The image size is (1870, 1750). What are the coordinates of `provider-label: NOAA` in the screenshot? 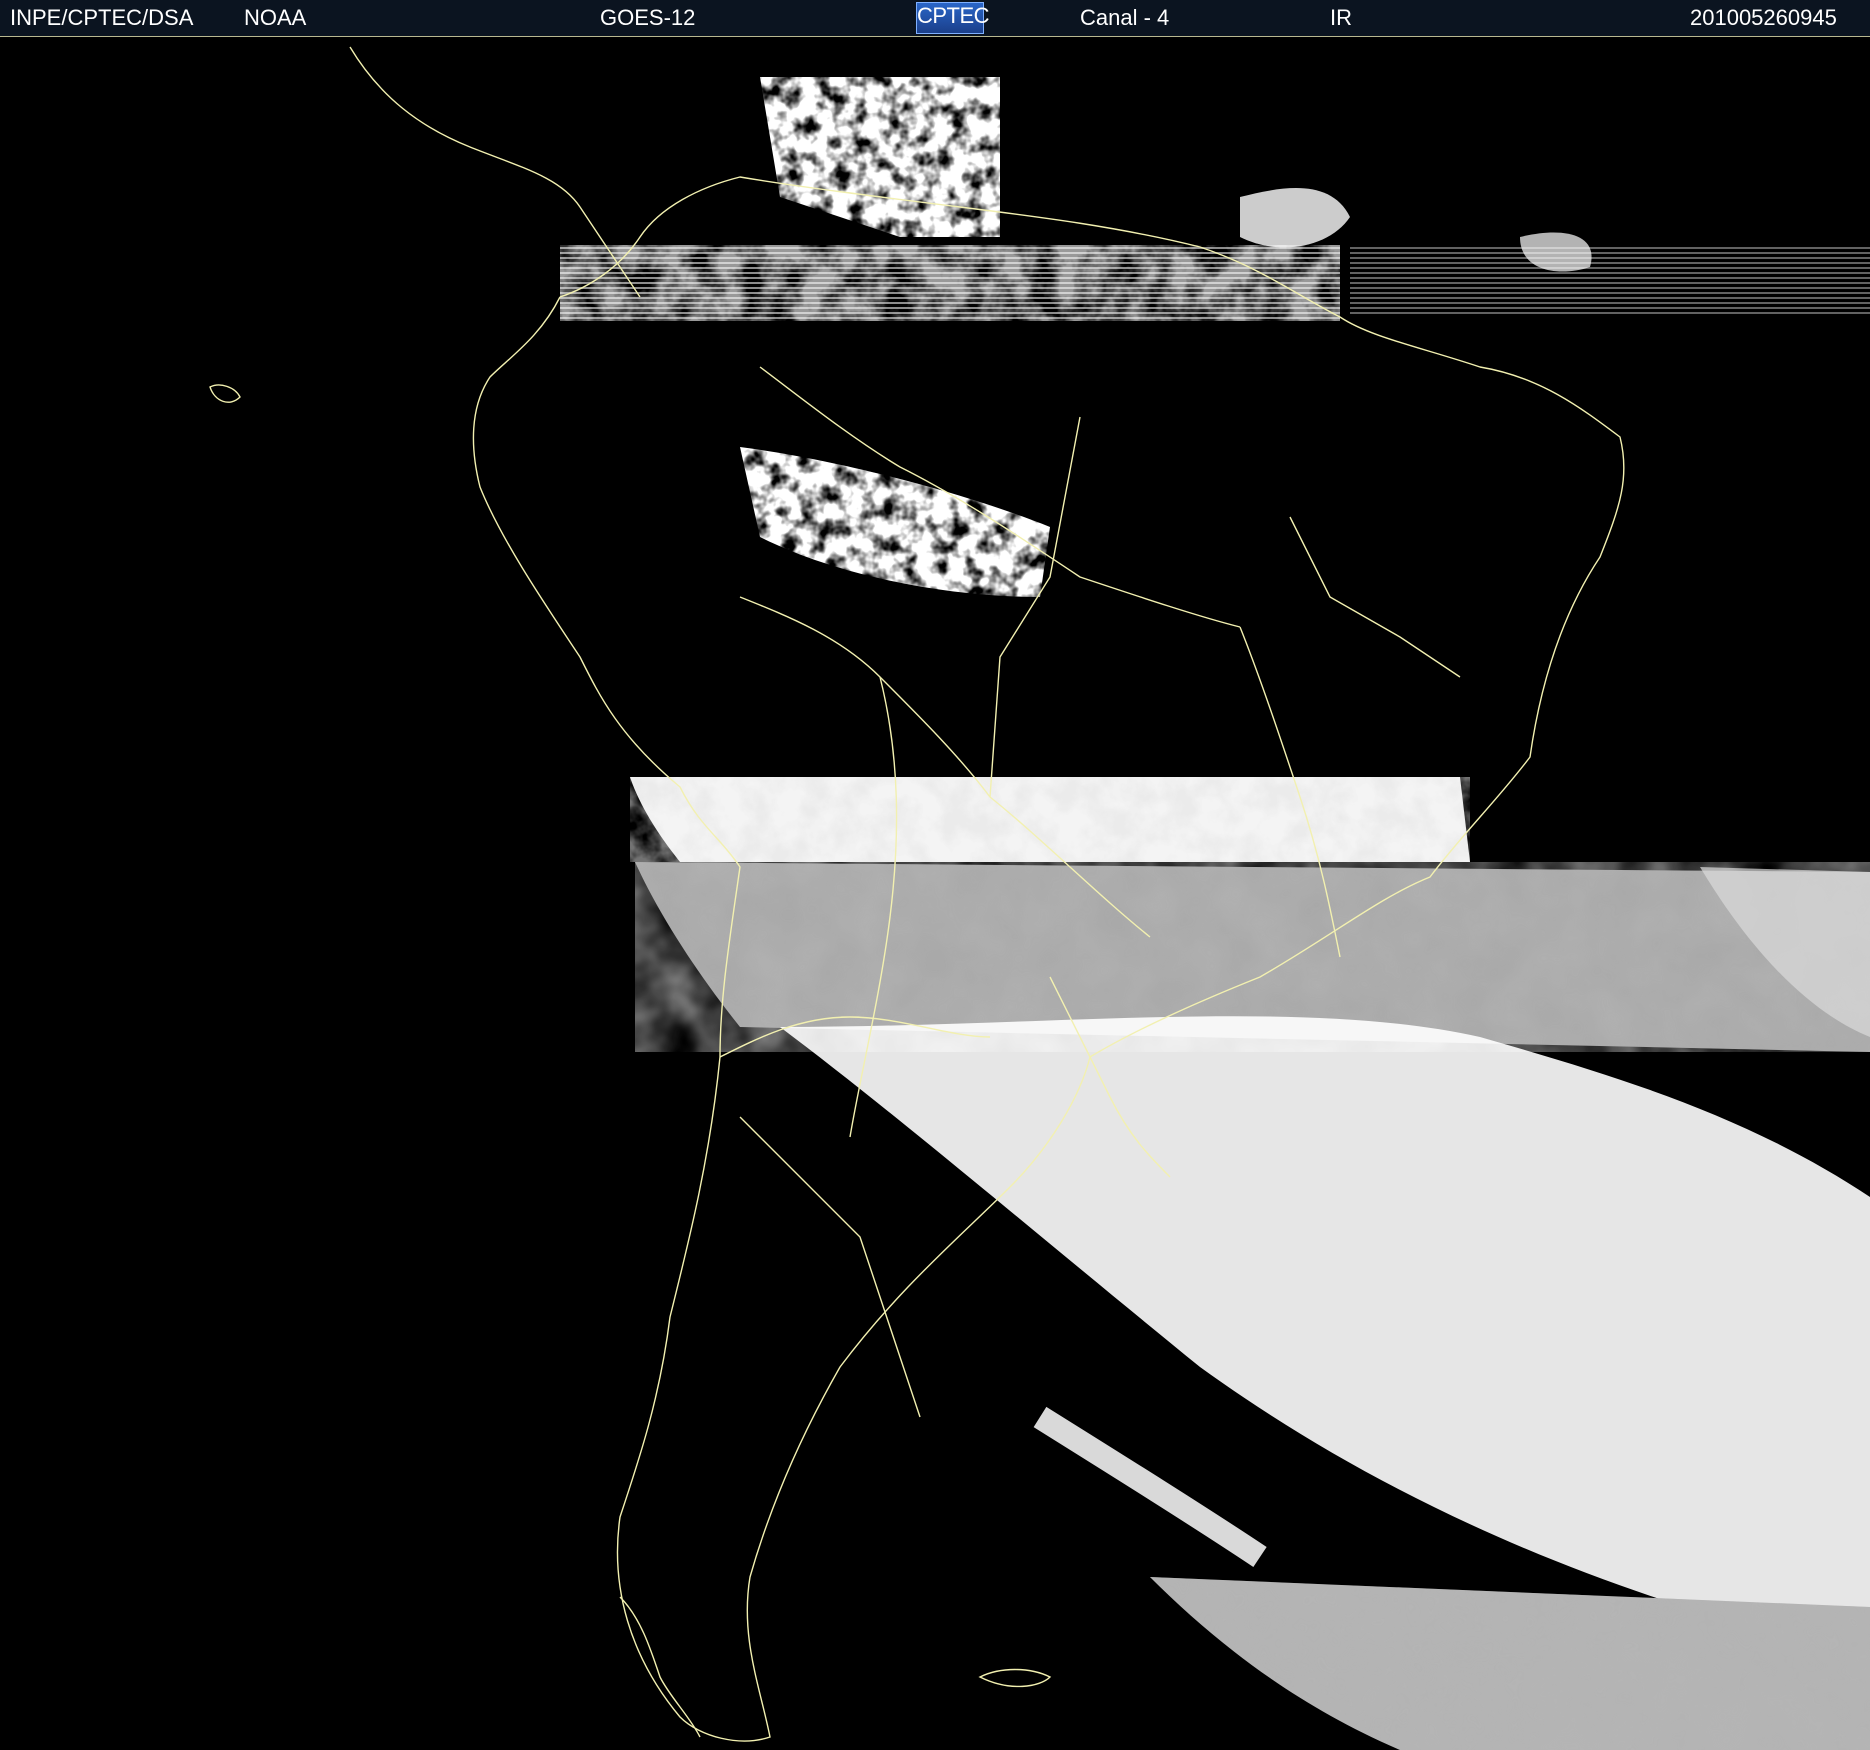 It's located at (275, 17).